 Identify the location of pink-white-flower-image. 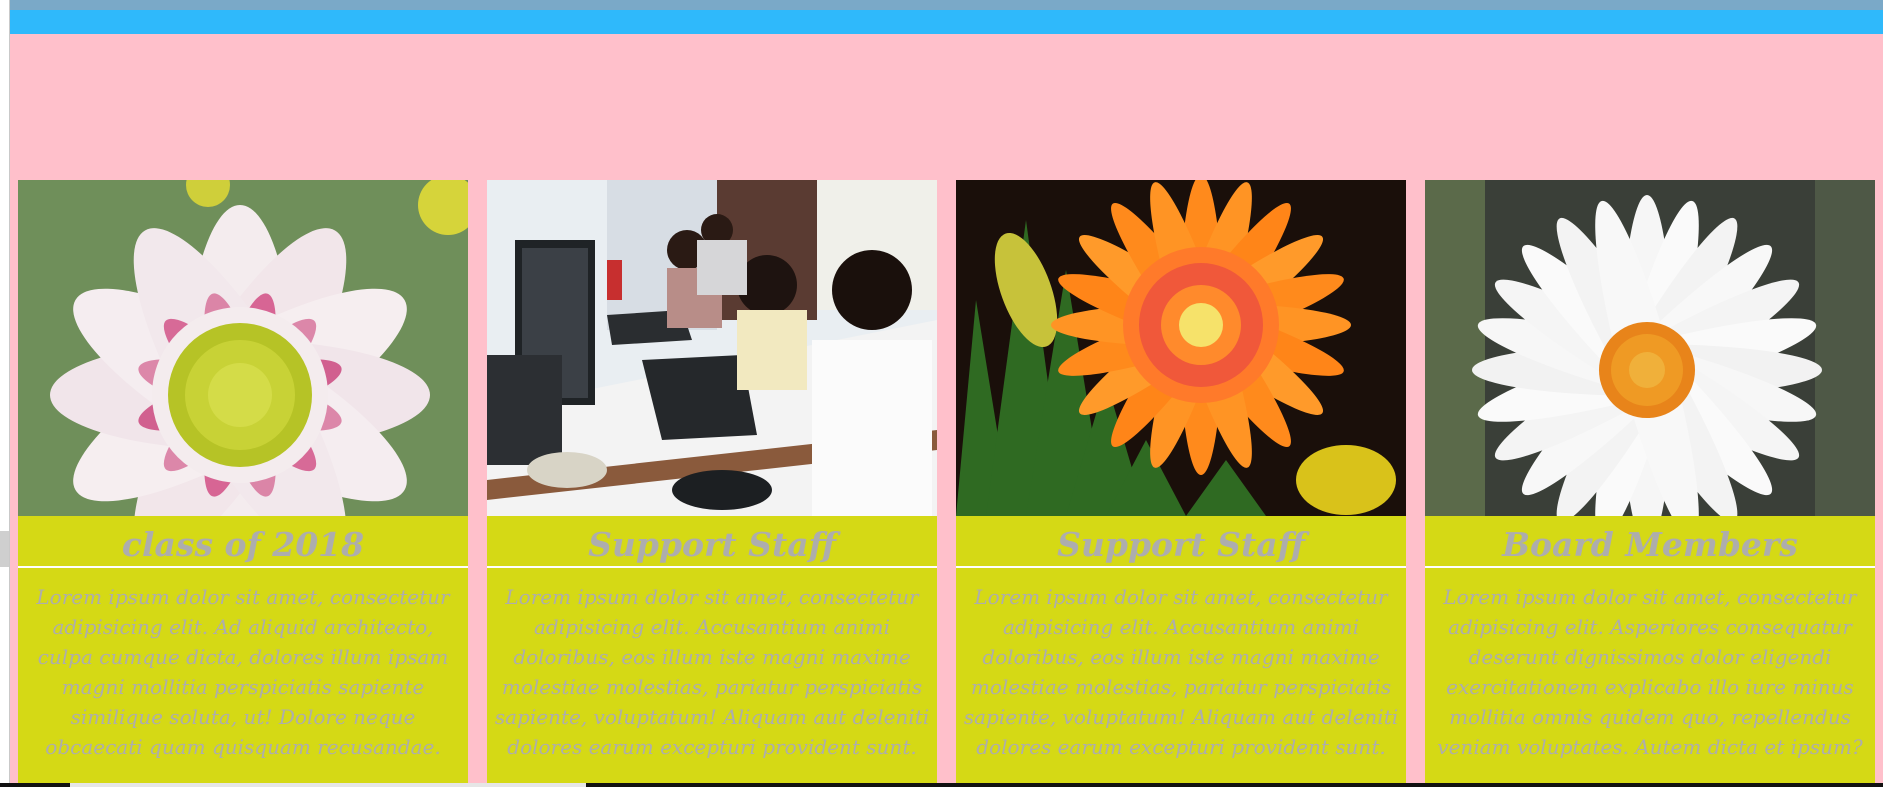
(243, 348).